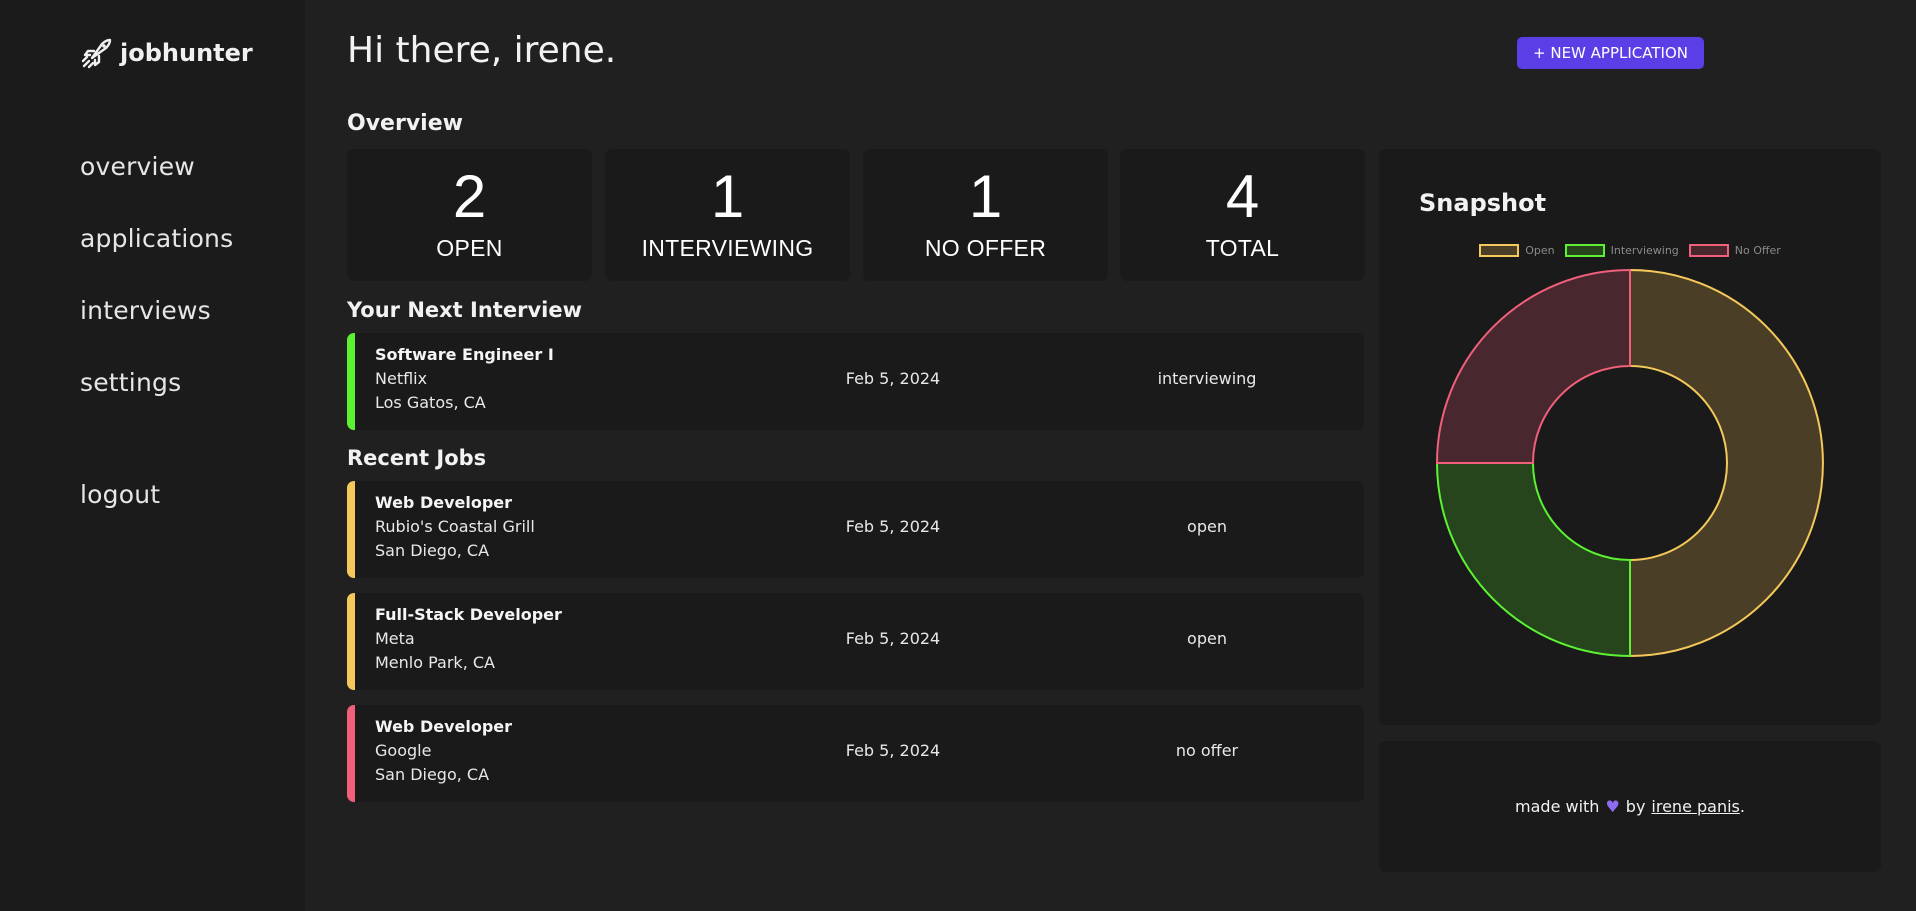 This screenshot has width=1916, height=911. Describe the element at coordinates (137, 166) in the screenshot. I see `nav-overview: overview` at that location.